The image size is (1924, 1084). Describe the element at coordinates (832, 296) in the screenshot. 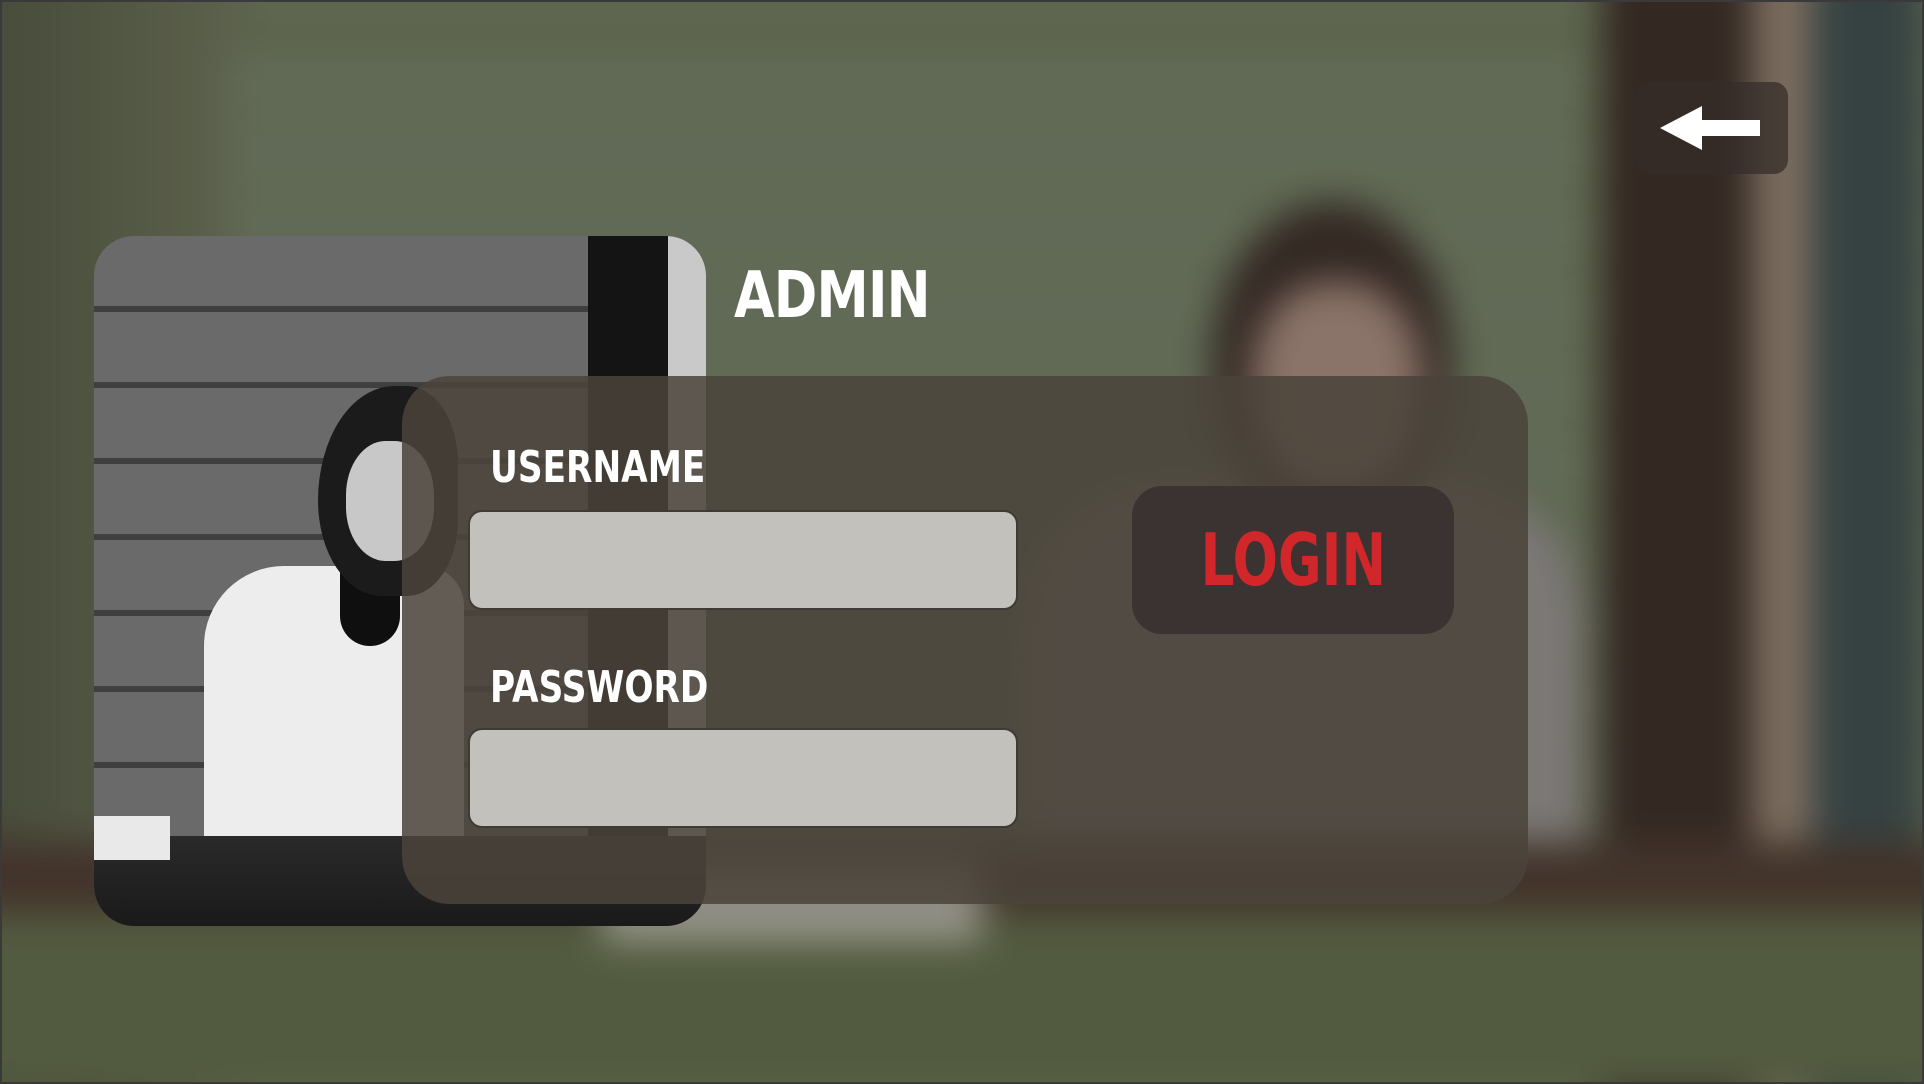

I see `page-title: ADMIN` at that location.